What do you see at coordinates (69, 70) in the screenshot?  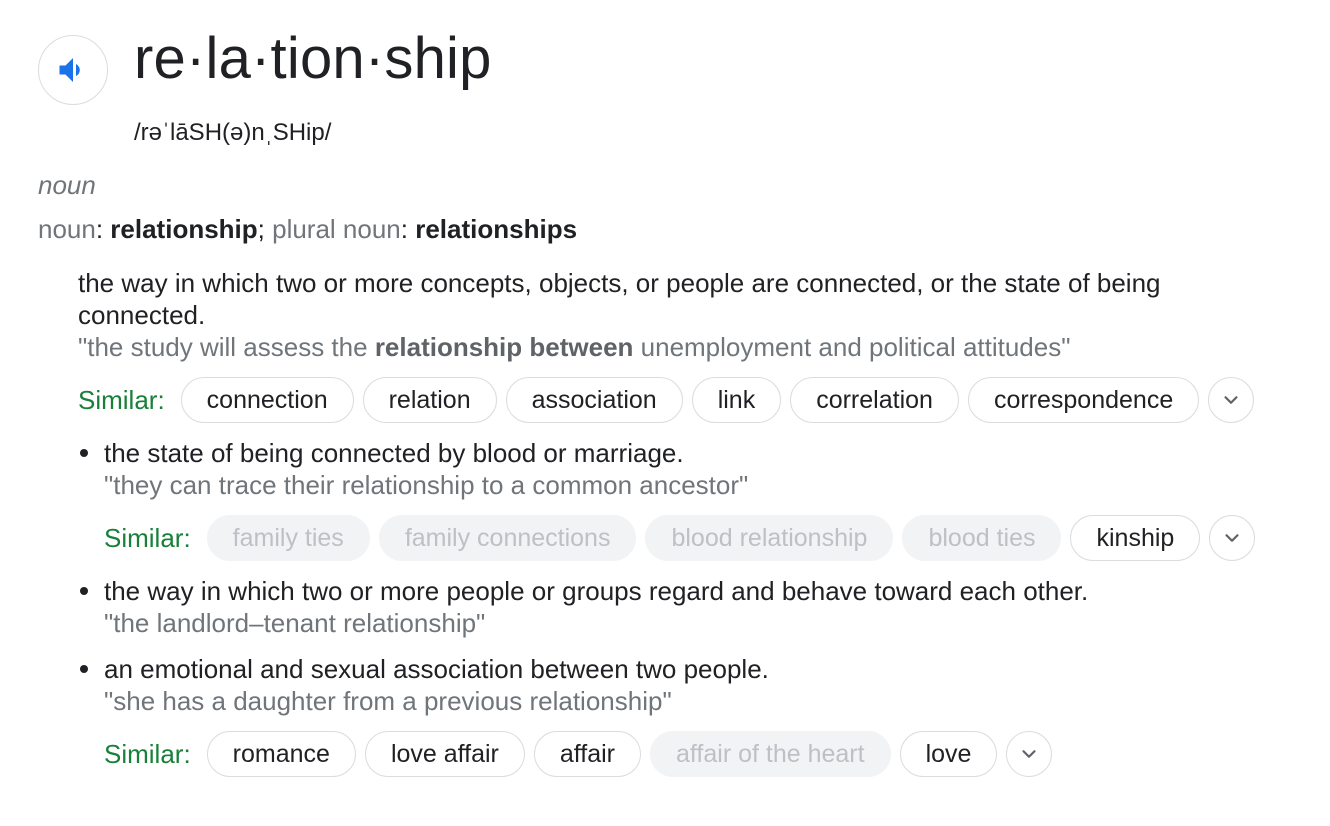 I see `speaker-icon` at bounding box center [69, 70].